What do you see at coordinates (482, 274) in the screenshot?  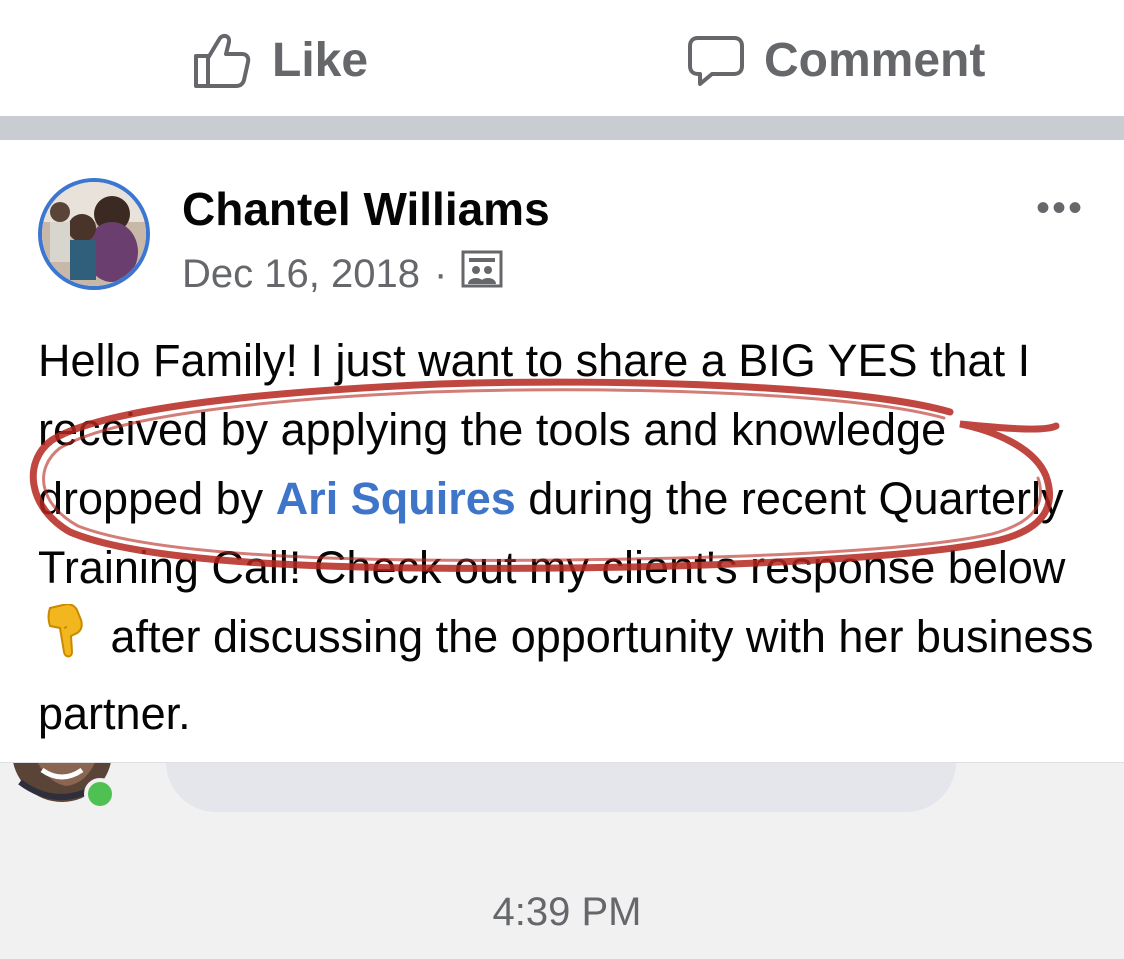 I see `group-icon` at bounding box center [482, 274].